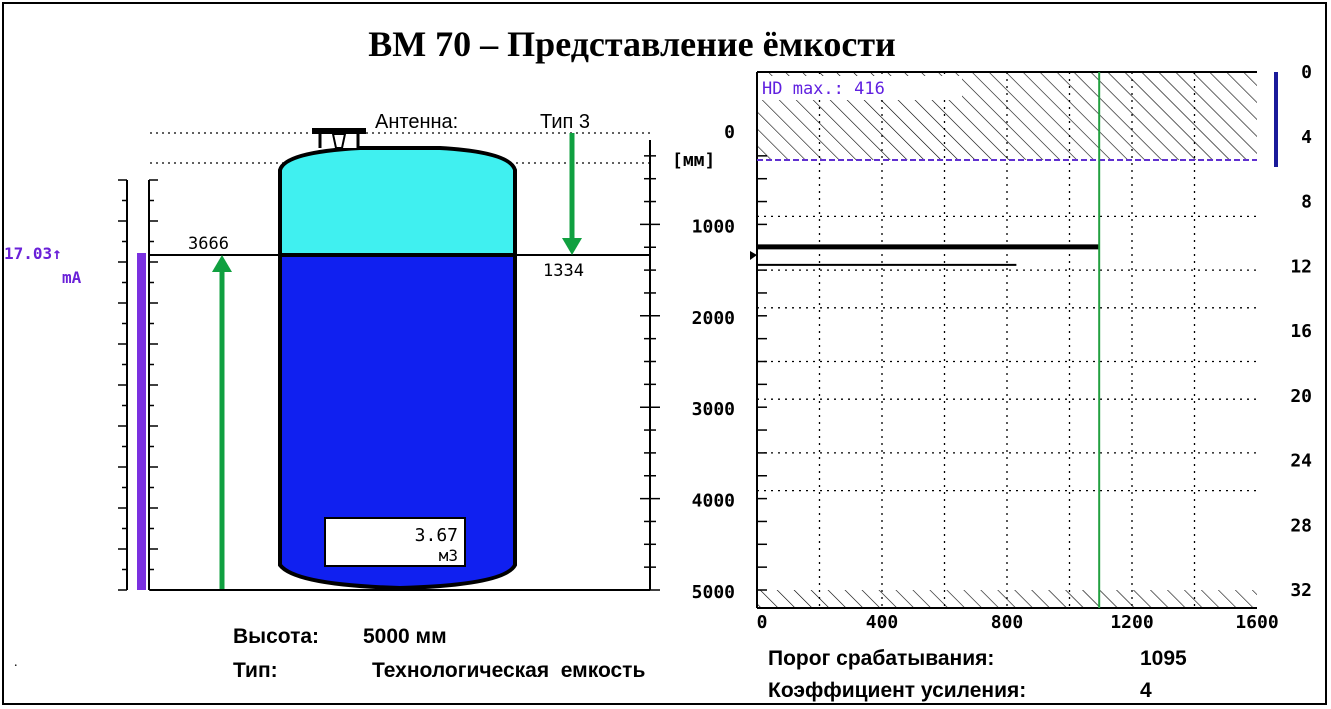 The height and width of the screenshot is (709, 1331). I want to click on threshold-value: 1095, so click(1163, 658).